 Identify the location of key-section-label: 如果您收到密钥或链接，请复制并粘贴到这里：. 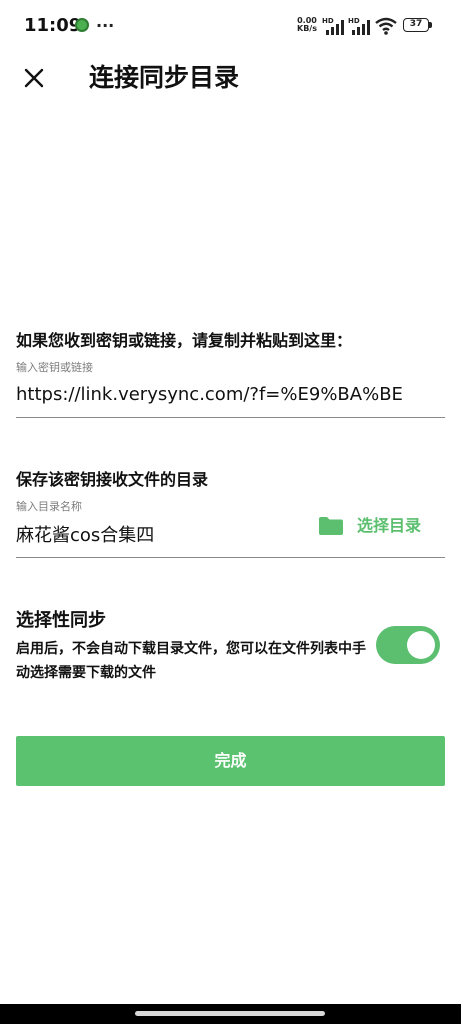
(184, 340).